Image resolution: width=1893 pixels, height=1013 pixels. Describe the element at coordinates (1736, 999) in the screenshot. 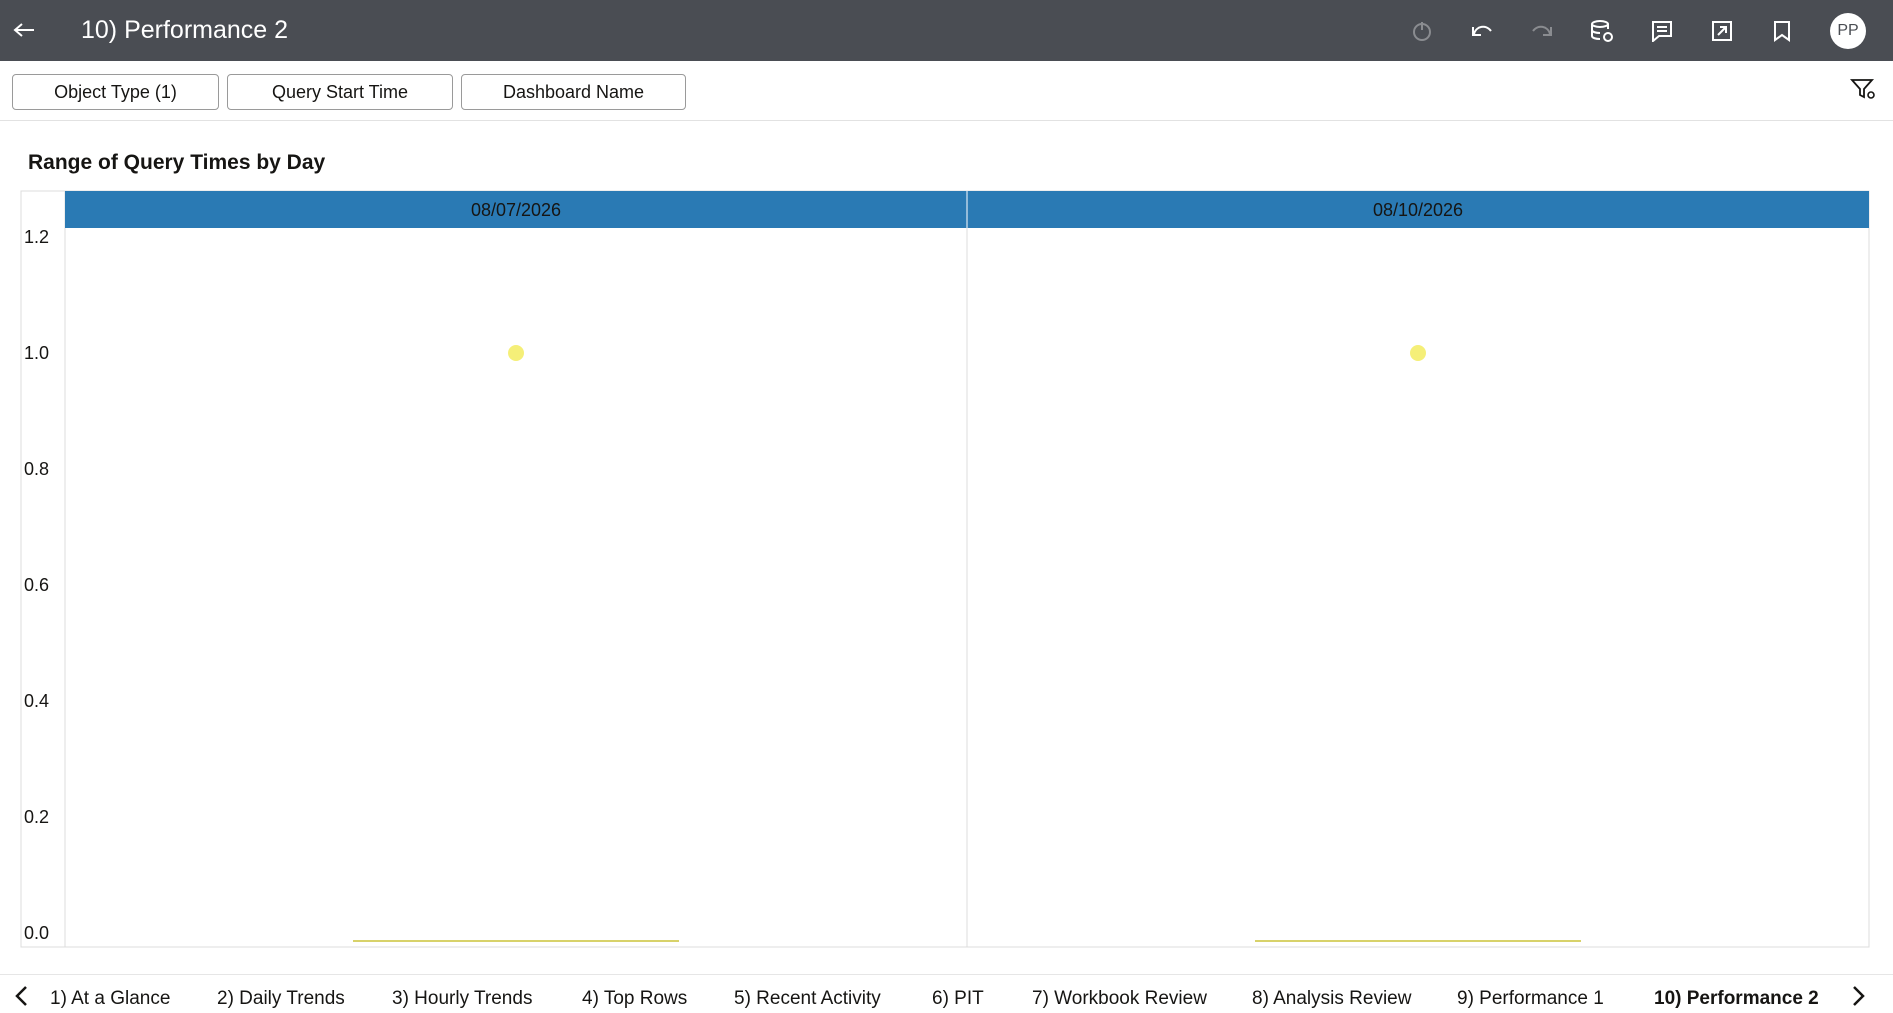

I see `canvas-tab: 10) Performance 2` at that location.